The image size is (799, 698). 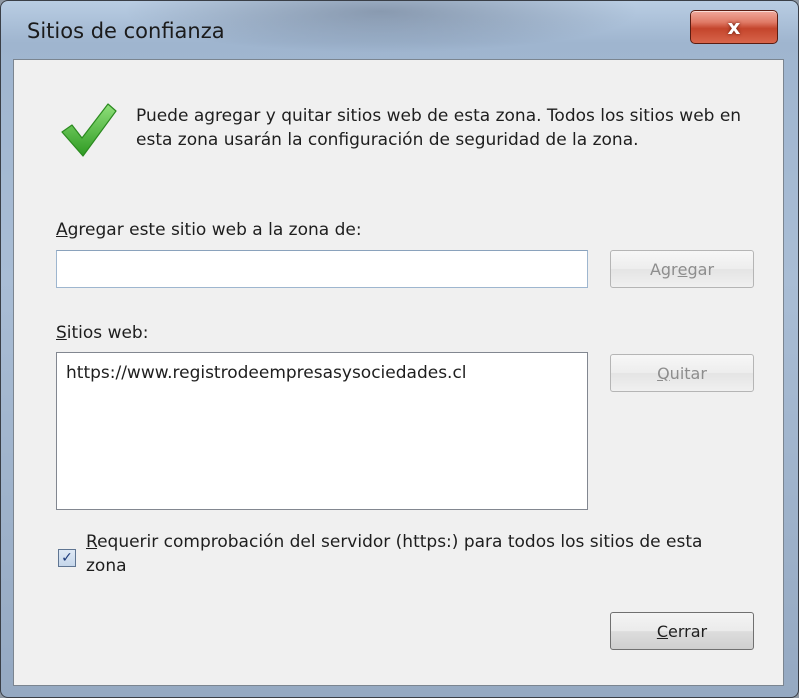 I want to click on websites-label: Sitios web:, so click(x=102, y=333).